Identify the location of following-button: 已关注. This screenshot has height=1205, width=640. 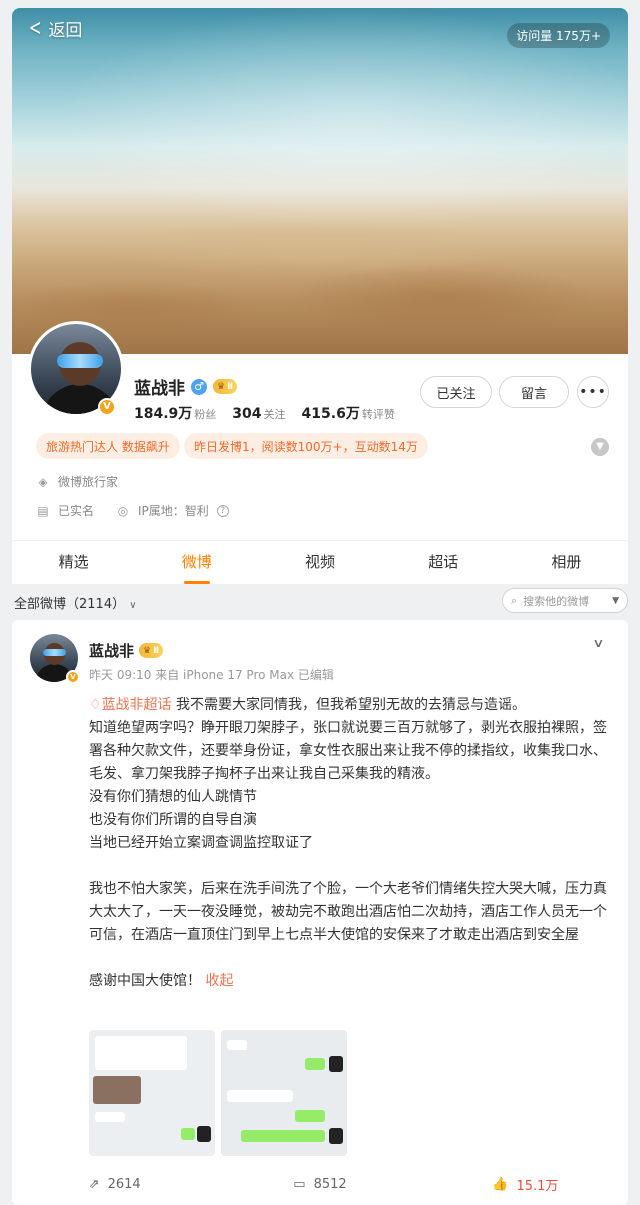
(456, 392).